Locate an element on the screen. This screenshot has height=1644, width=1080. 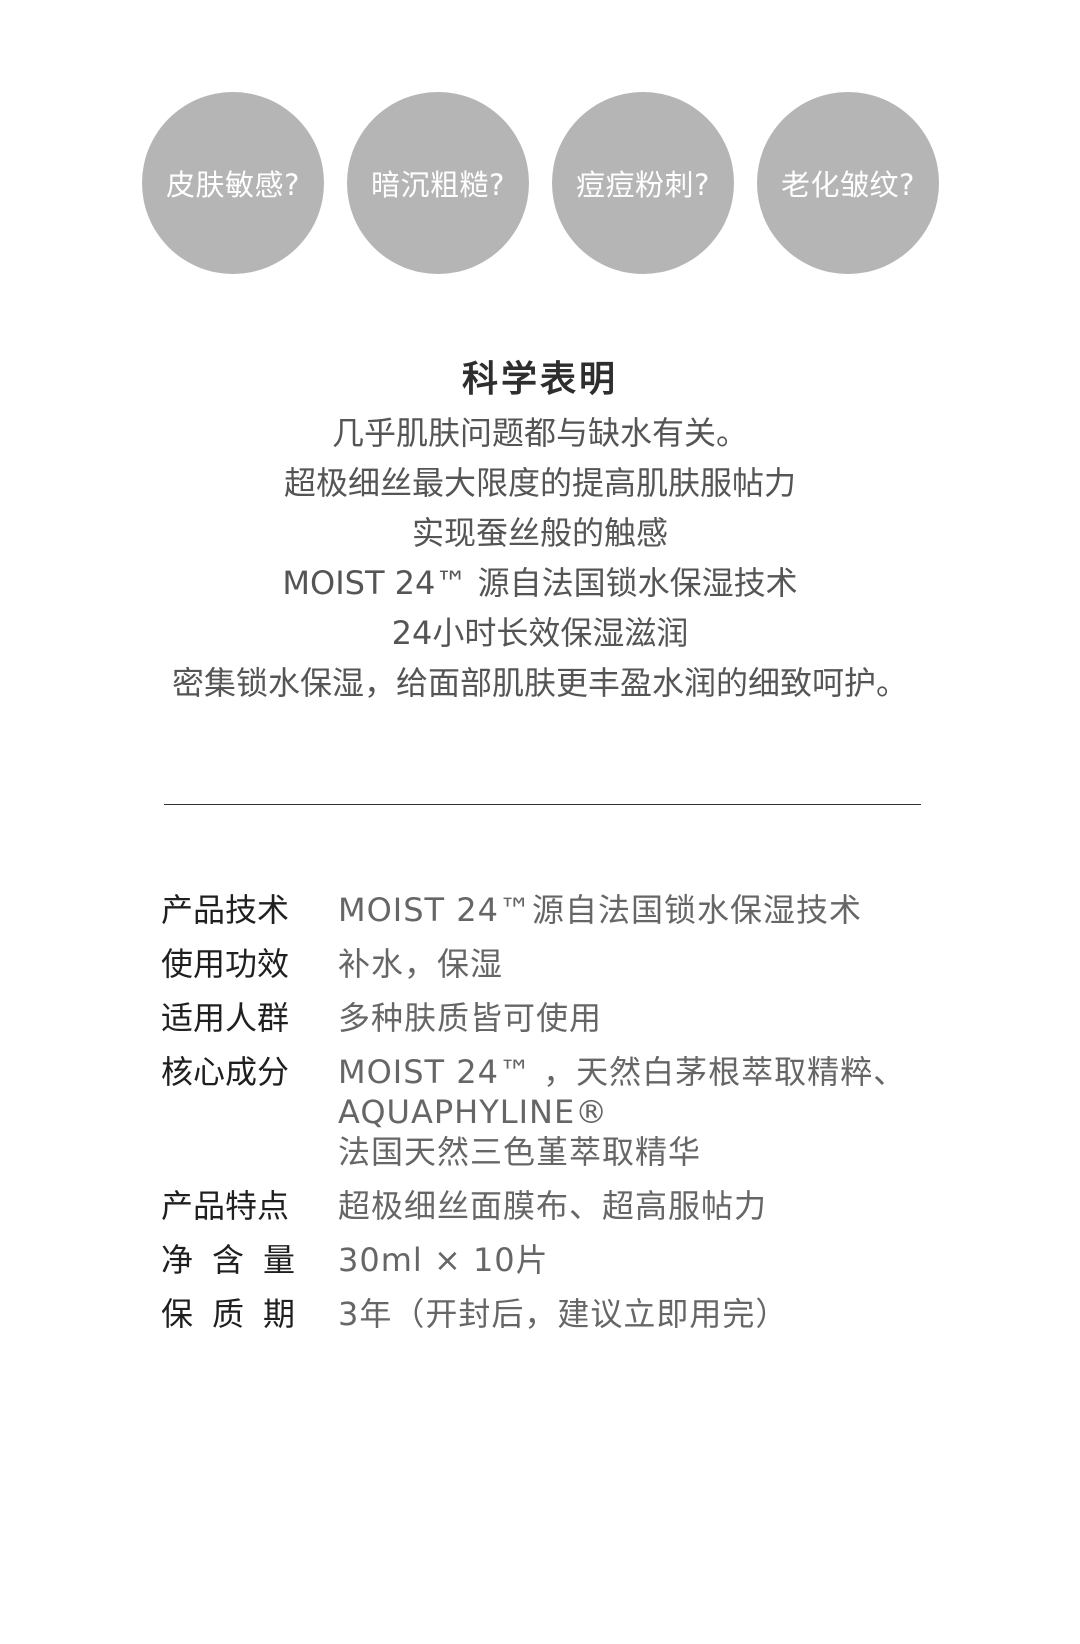
spec-row-shelf-life: 保质期 3年（开封后，建议立即用完） is located at coordinates (551, 1314).